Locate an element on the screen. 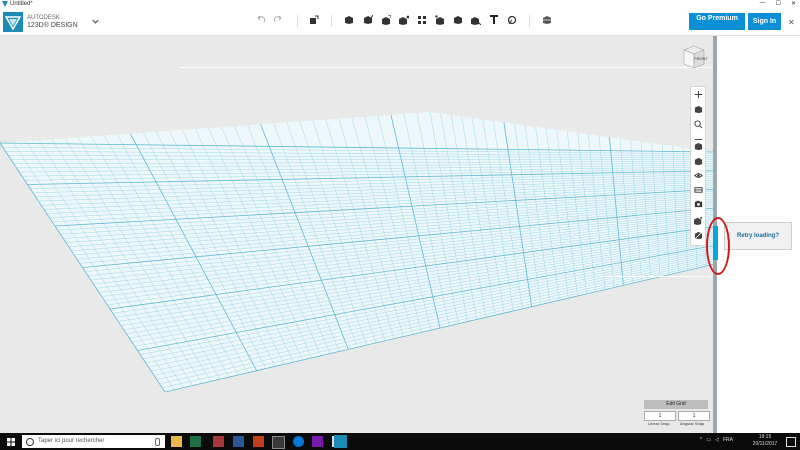 The image size is (800, 450). eye-icon is located at coordinates (698, 175).